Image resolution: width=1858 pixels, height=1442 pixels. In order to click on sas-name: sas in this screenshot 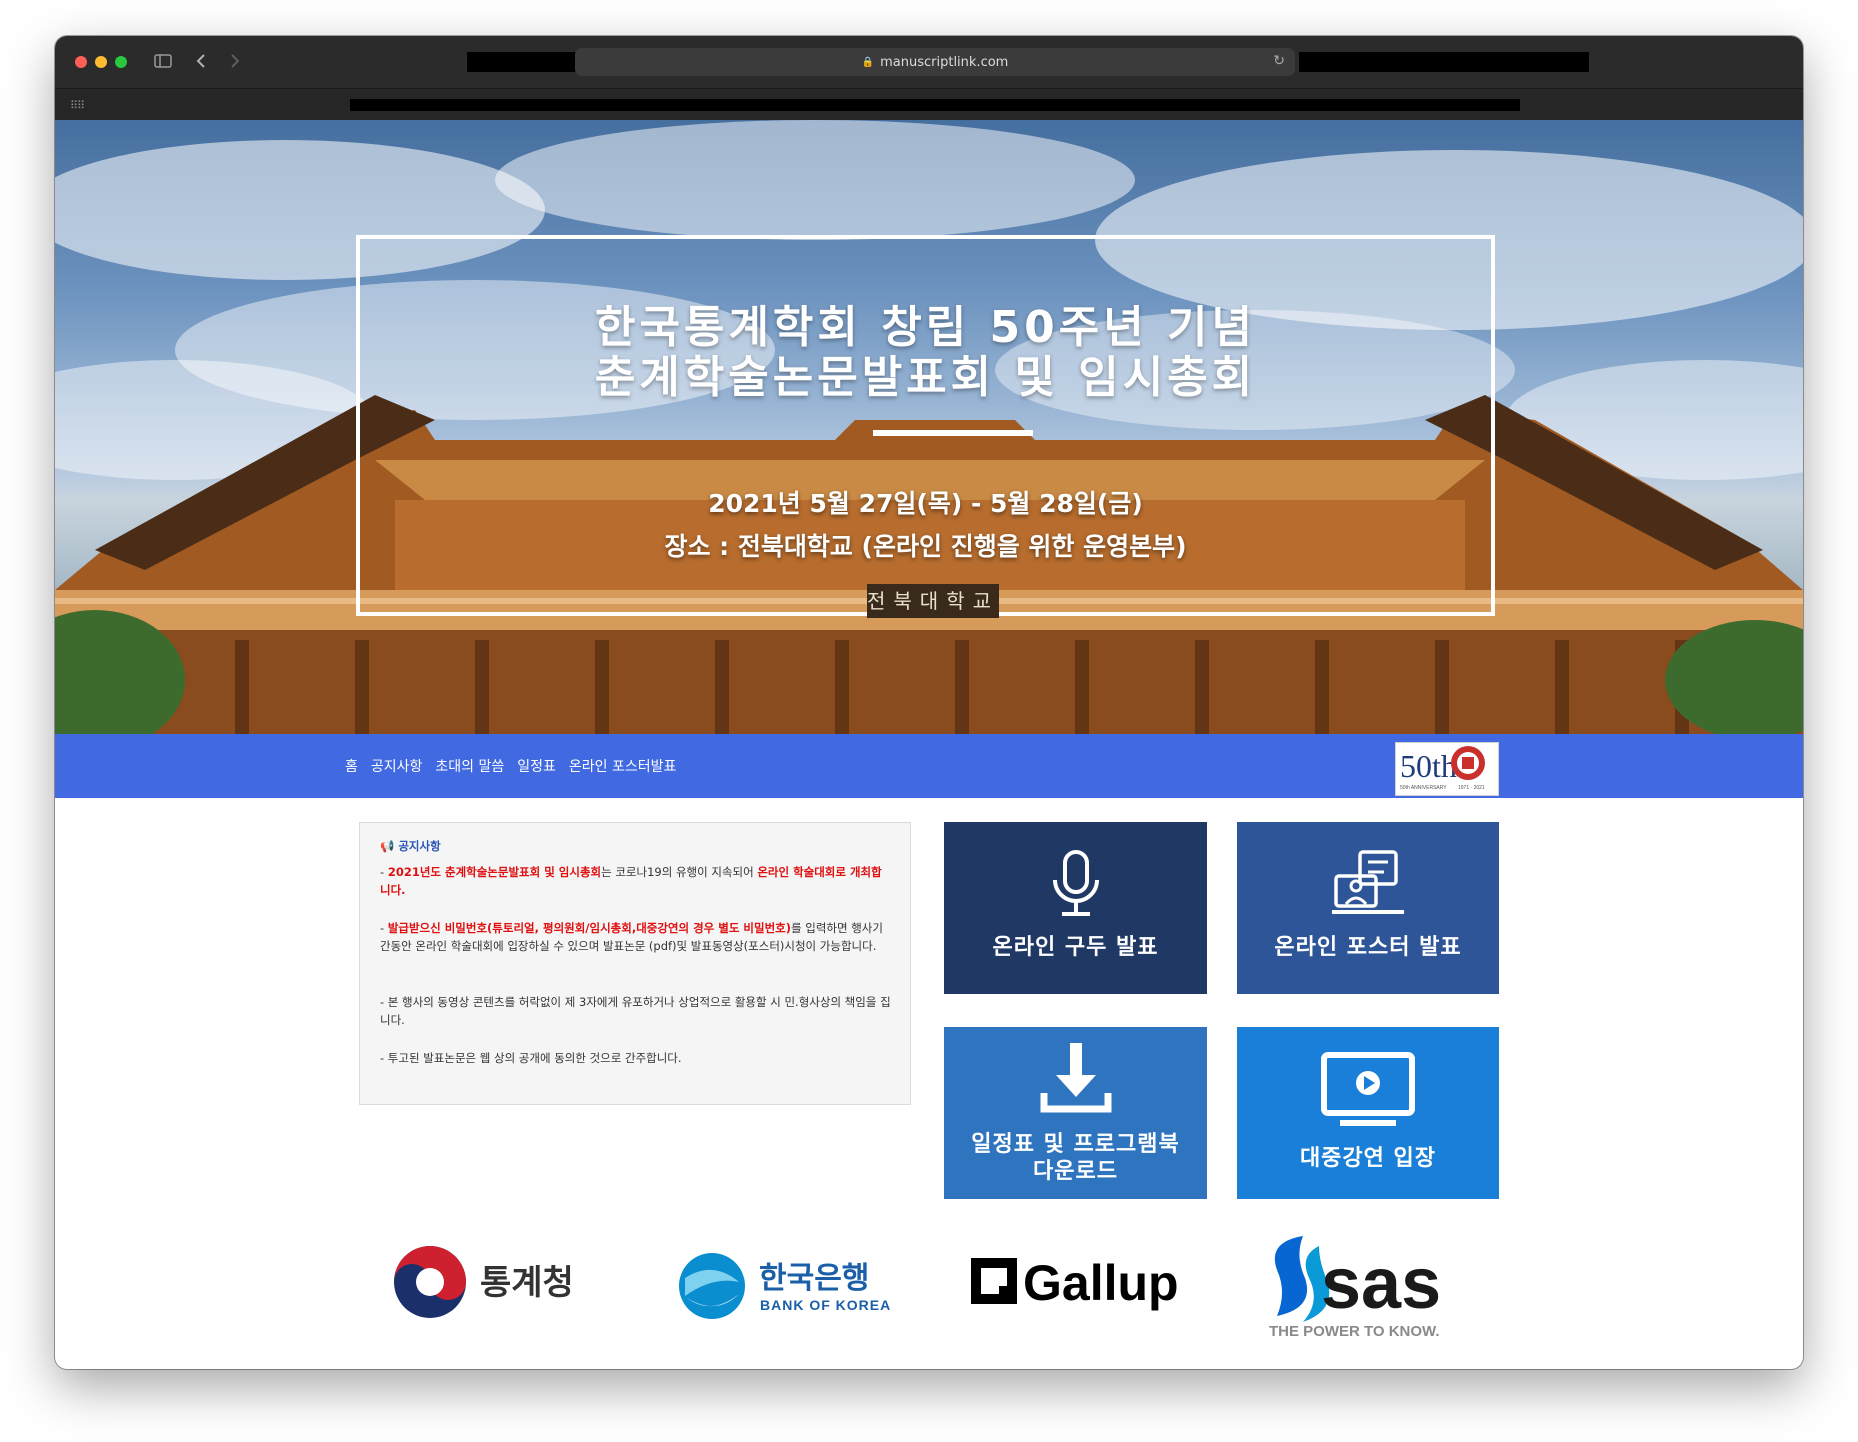, I will do `click(1381, 1284)`.